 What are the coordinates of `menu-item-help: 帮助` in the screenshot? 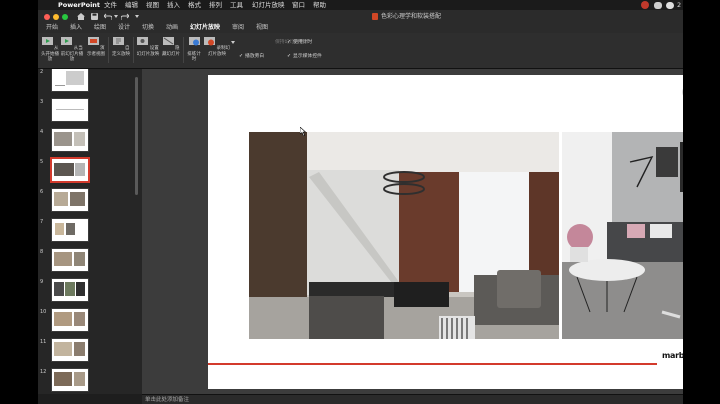 It's located at (319, 5).